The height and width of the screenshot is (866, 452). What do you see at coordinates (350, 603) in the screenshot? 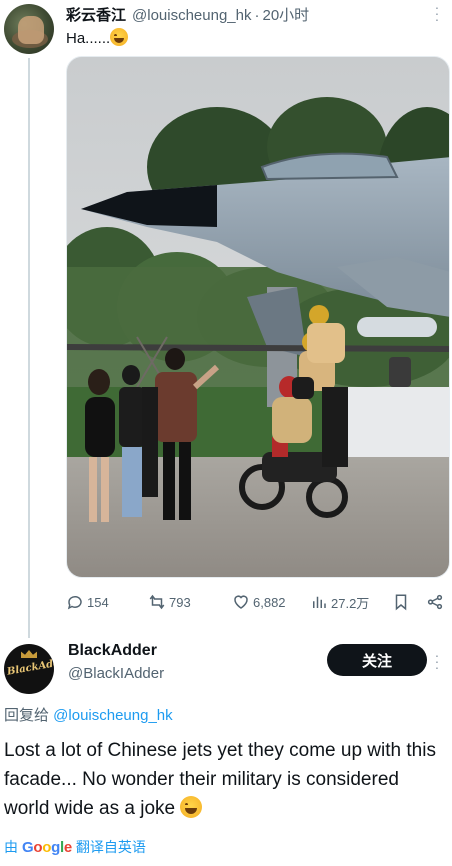
I see `view-count: 27.2万` at bounding box center [350, 603].